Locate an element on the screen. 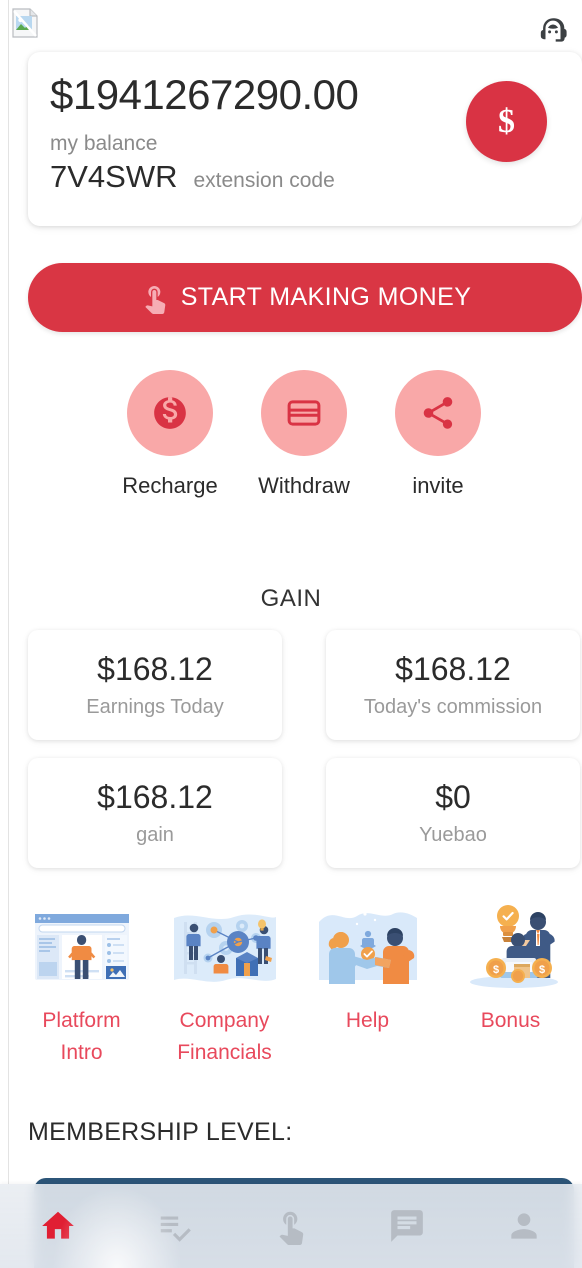  person-icon is located at coordinates (524, 1226).